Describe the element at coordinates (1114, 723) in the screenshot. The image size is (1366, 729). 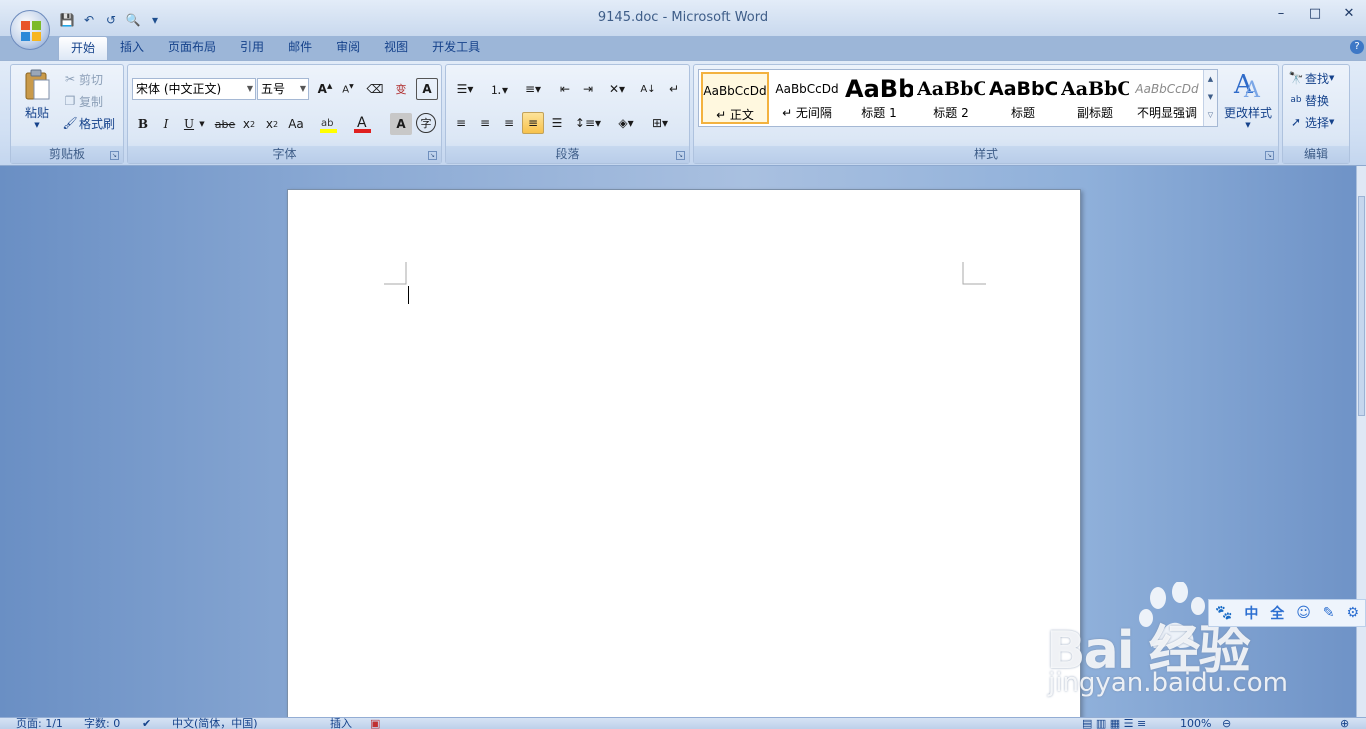
I see `view-buttons: ▤ ▥ ▦ ☰ ≡` at that location.